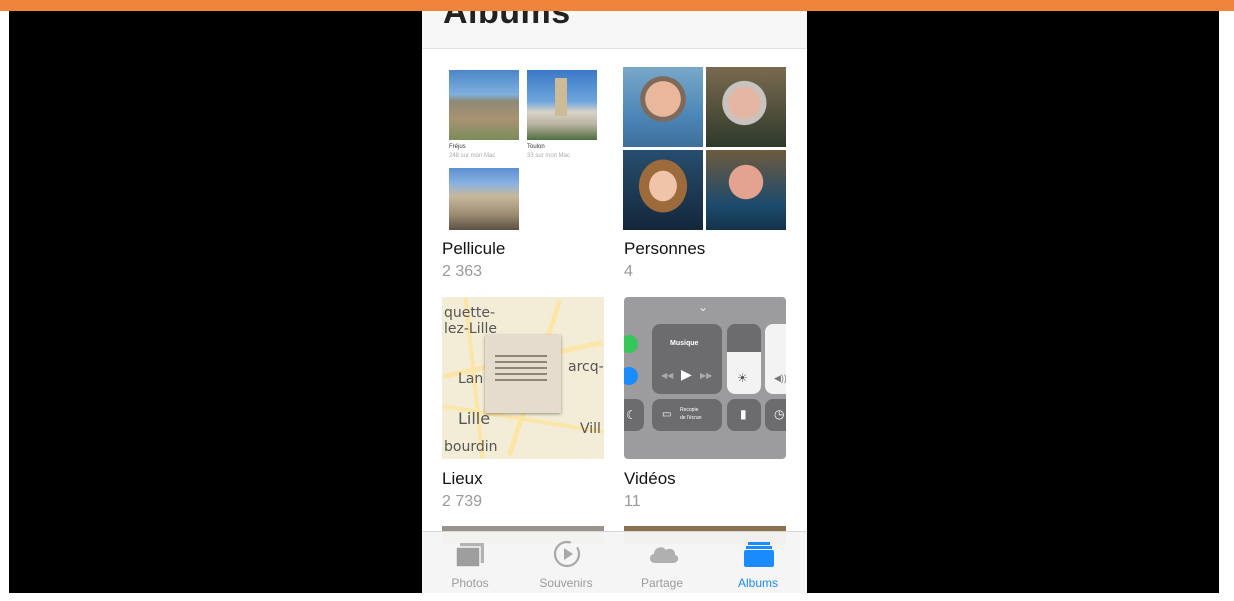  Describe the element at coordinates (686, 374) in the screenshot. I see `play-icon: ▶` at that location.